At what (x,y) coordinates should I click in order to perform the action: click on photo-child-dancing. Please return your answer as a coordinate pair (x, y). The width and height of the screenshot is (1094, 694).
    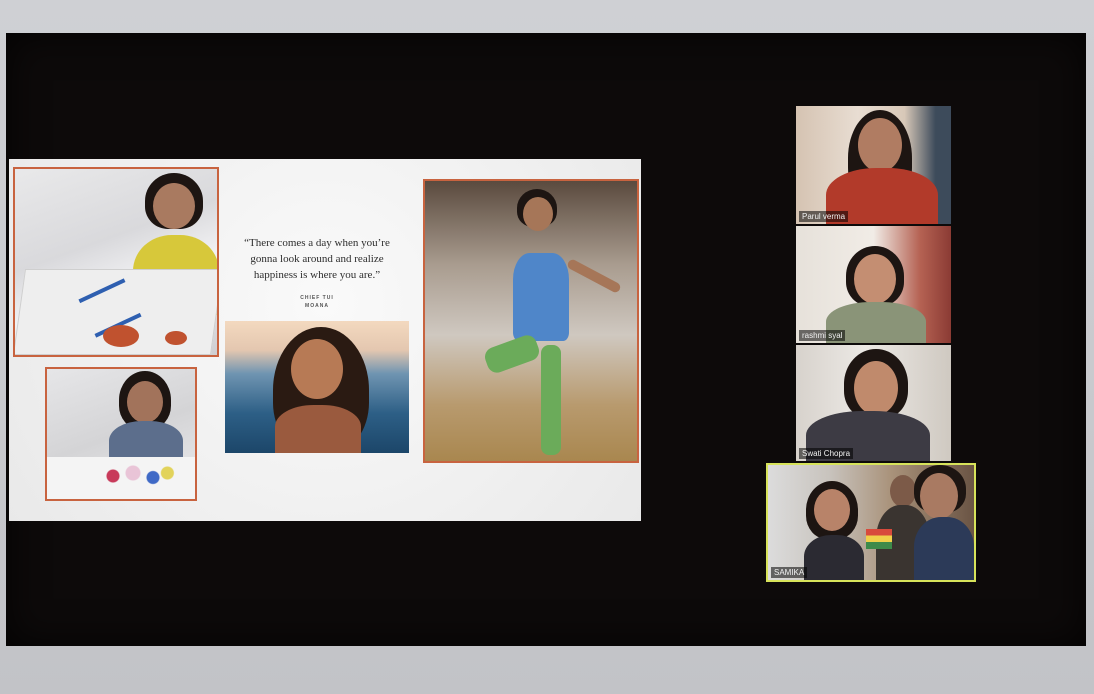
    Looking at the image, I should click on (531, 321).